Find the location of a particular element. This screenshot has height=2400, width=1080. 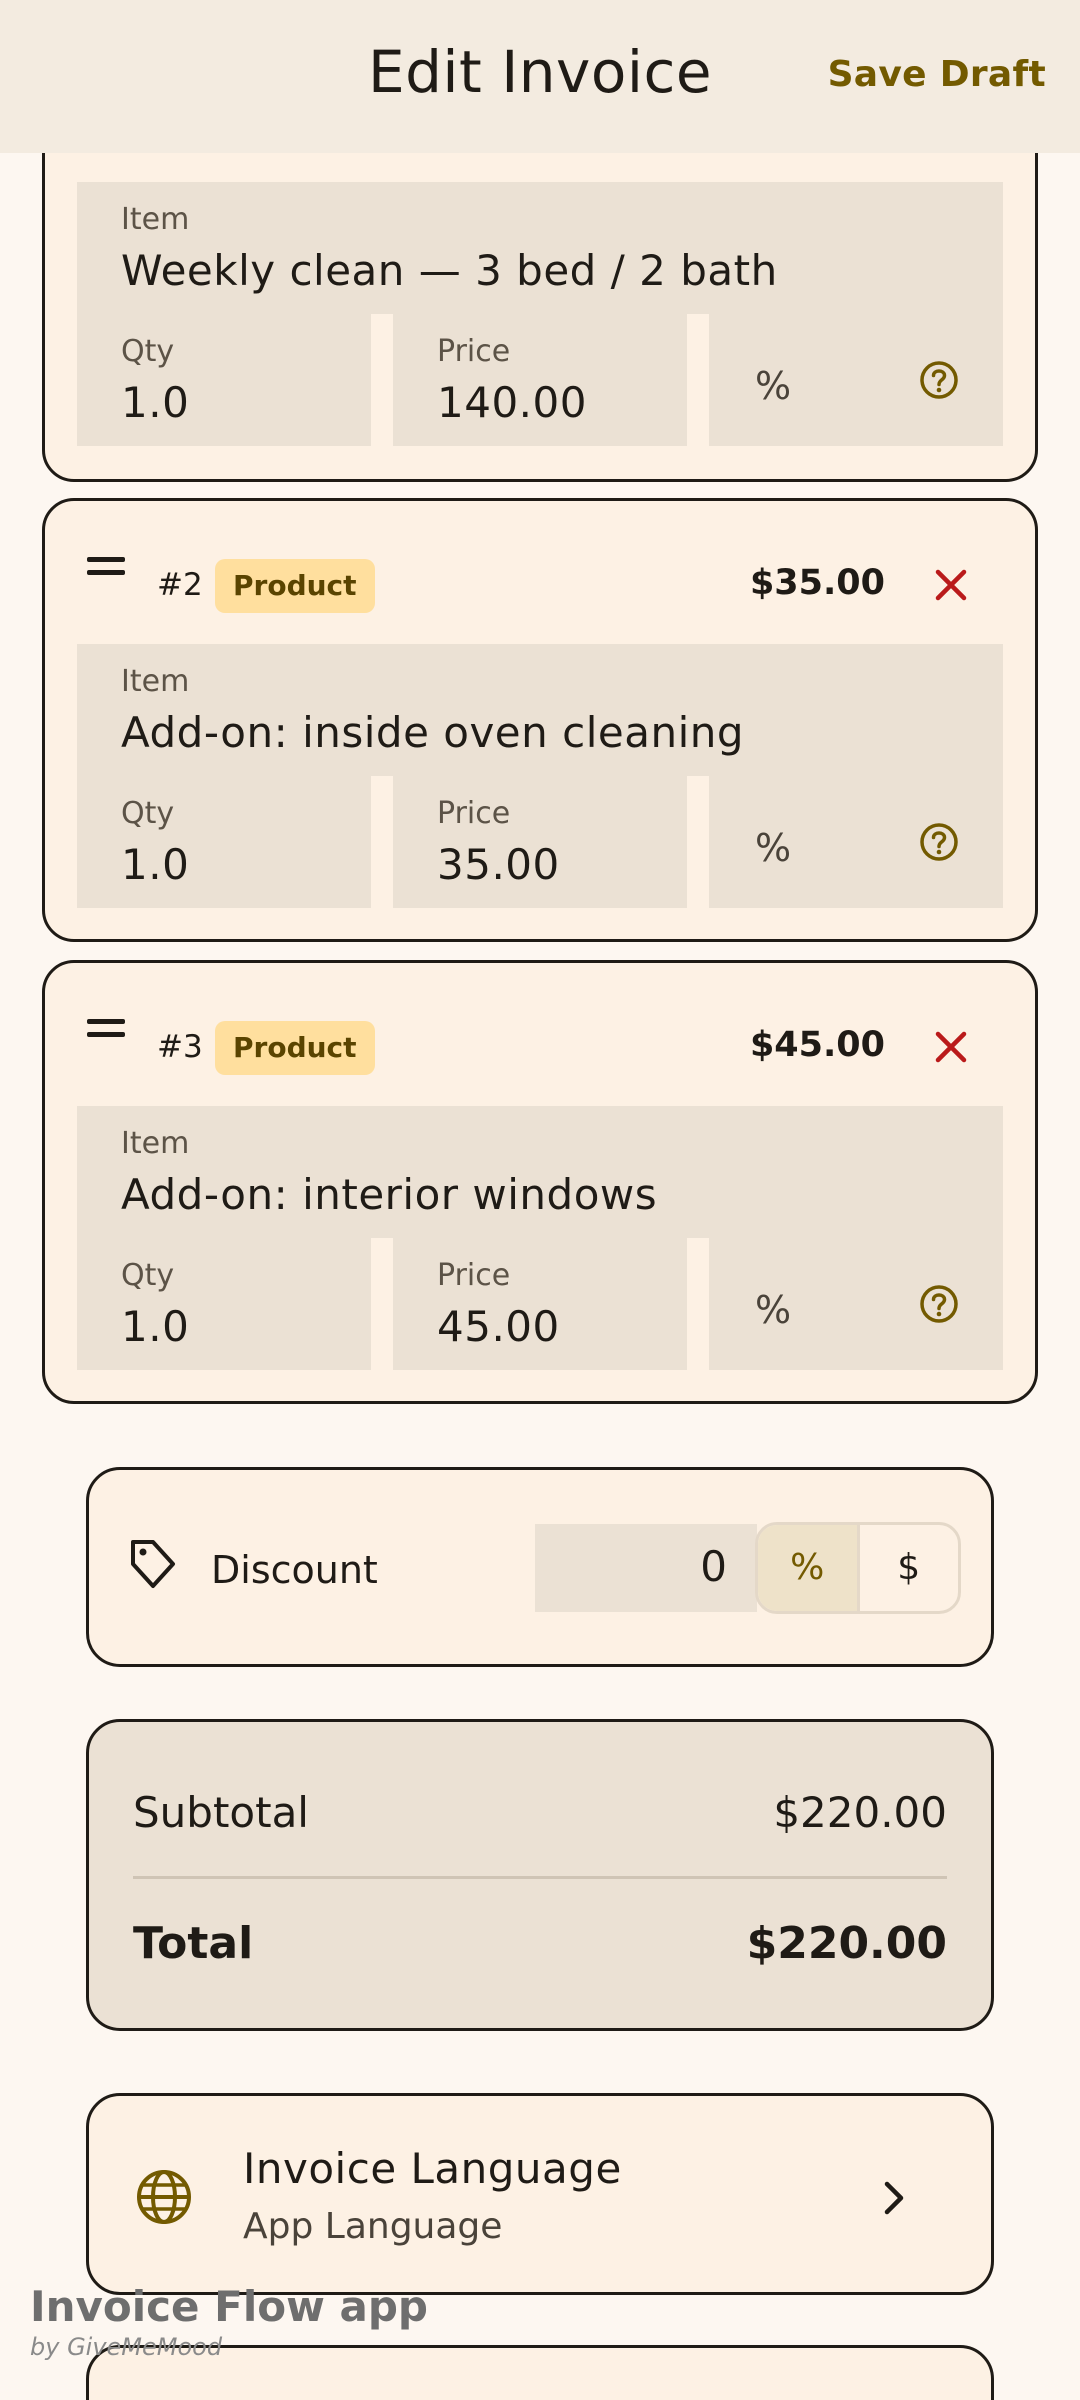

tag-icon is located at coordinates (153, 1564).